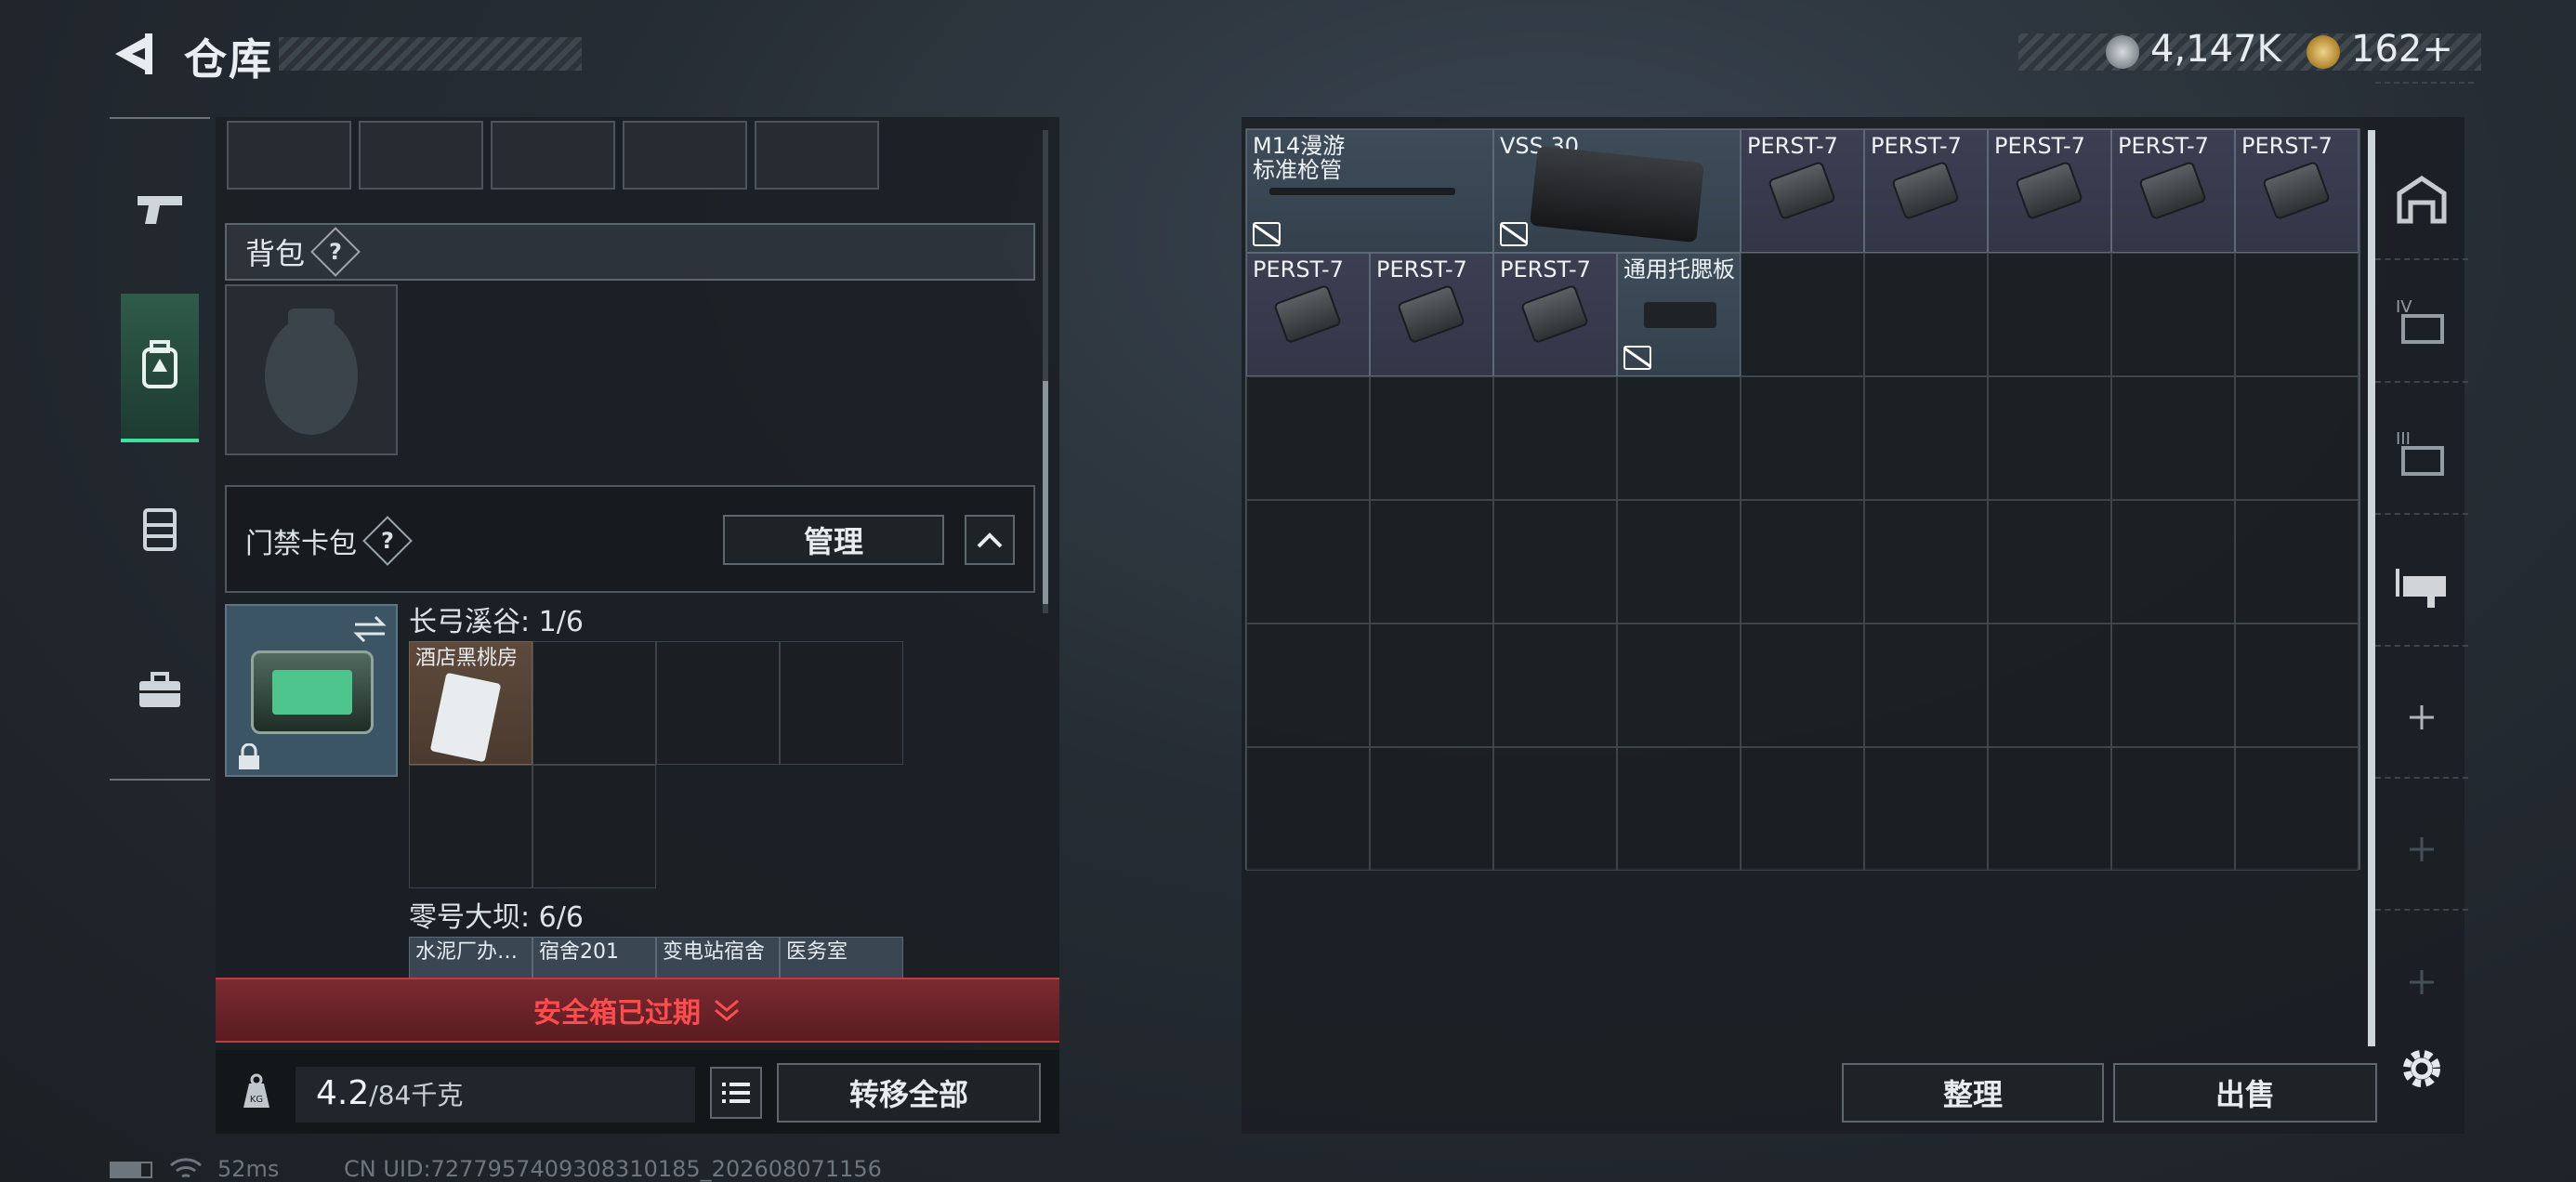 The image size is (2576, 1182). What do you see at coordinates (594, 957) in the screenshot?
I see `keycard-item: 宿舍201` at bounding box center [594, 957].